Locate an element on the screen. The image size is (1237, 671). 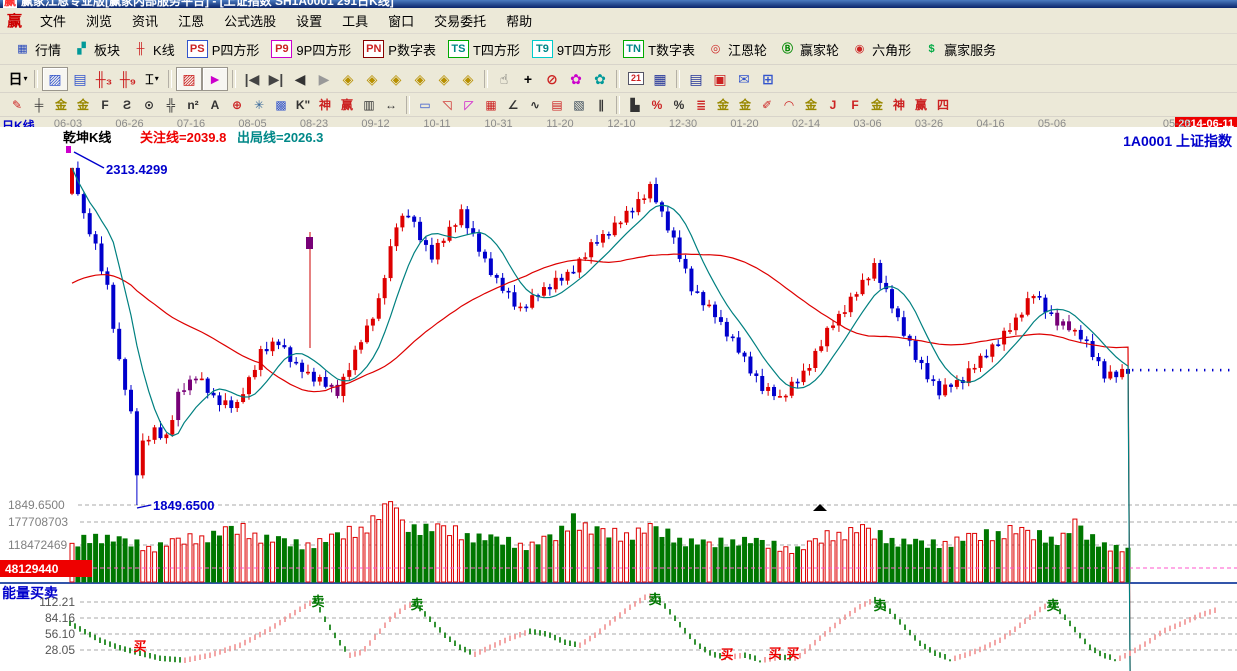
profile-arrow-icon: ► is located at coordinates (215, 78).